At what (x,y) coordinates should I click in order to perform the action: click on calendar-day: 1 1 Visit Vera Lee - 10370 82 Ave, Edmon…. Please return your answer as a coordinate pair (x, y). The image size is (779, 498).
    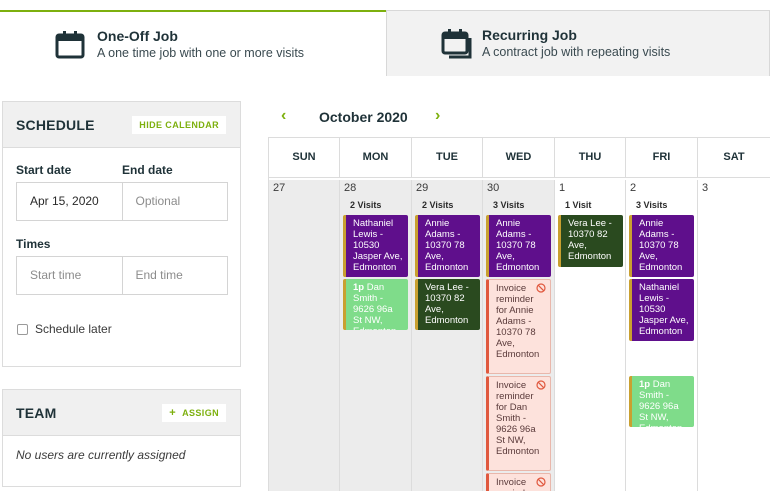
    Looking at the image, I should click on (590, 335).